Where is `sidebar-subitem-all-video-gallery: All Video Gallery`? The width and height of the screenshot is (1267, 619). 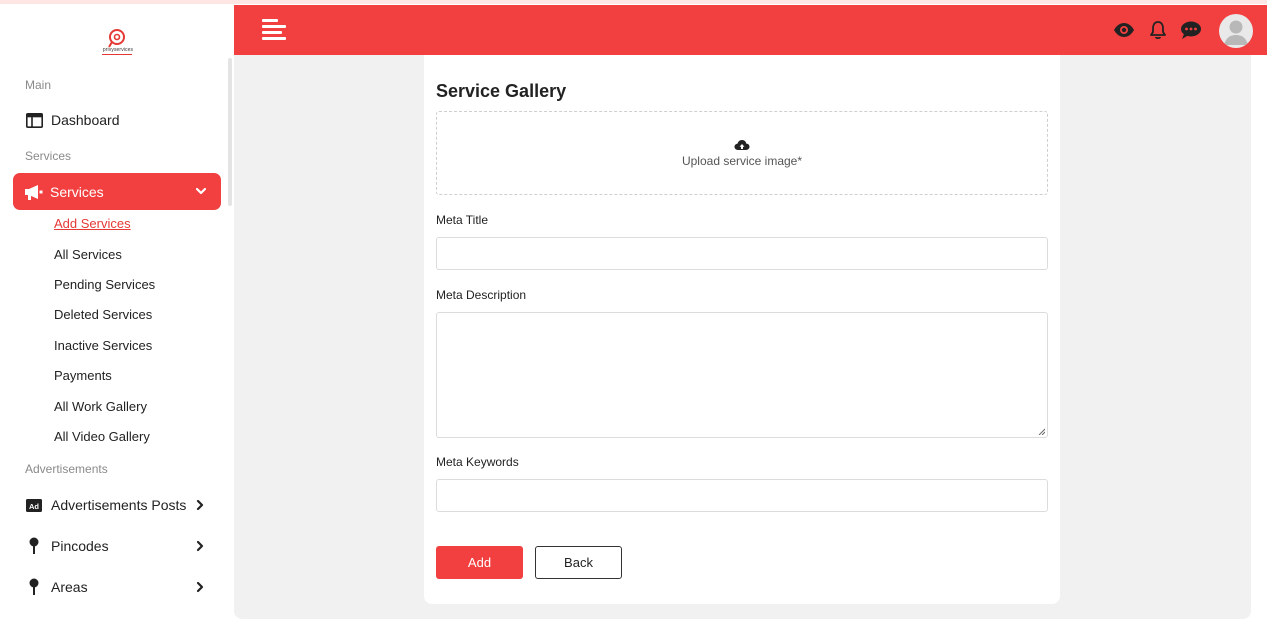
sidebar-subitem-all-video-gallery: All Video Gallery is located at coordinates (102, 436).